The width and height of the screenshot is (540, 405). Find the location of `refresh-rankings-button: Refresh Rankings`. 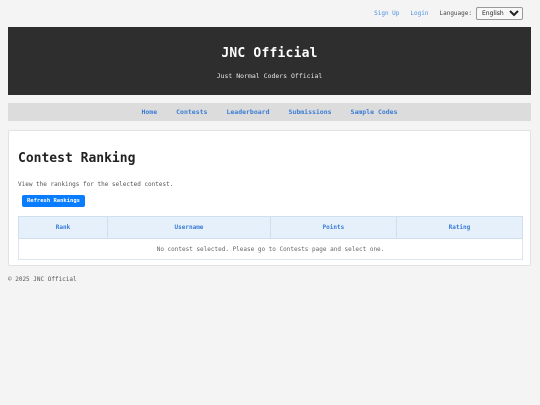

refresh-rankings-button: Refresh Rankings is located at coordinates (53, 201).